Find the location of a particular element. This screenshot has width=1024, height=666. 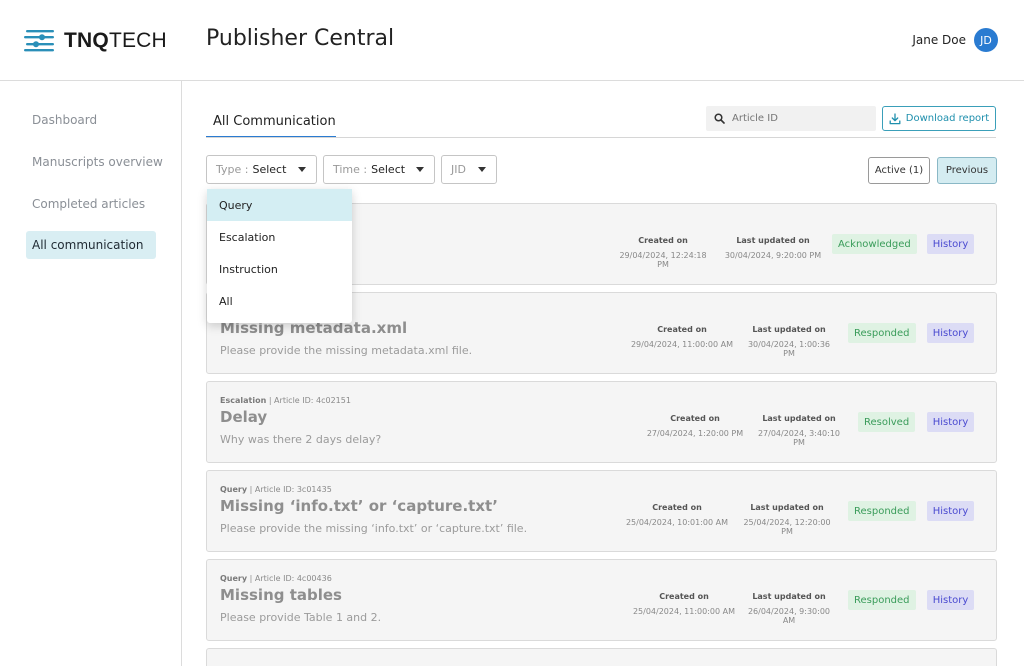

search-icon is located at coordinates (719, 118).